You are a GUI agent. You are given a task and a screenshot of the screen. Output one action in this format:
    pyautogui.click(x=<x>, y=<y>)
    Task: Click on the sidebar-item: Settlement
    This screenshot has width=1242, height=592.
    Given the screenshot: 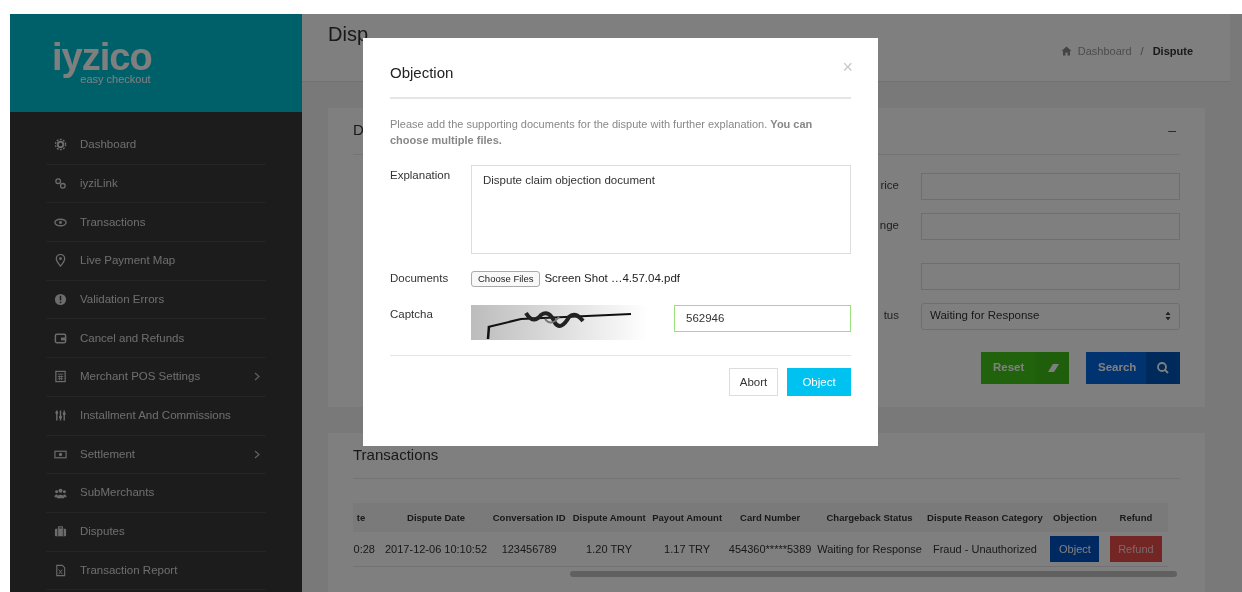 What is the action you would take?
    pyautogui.click(x=156, y=455)
    